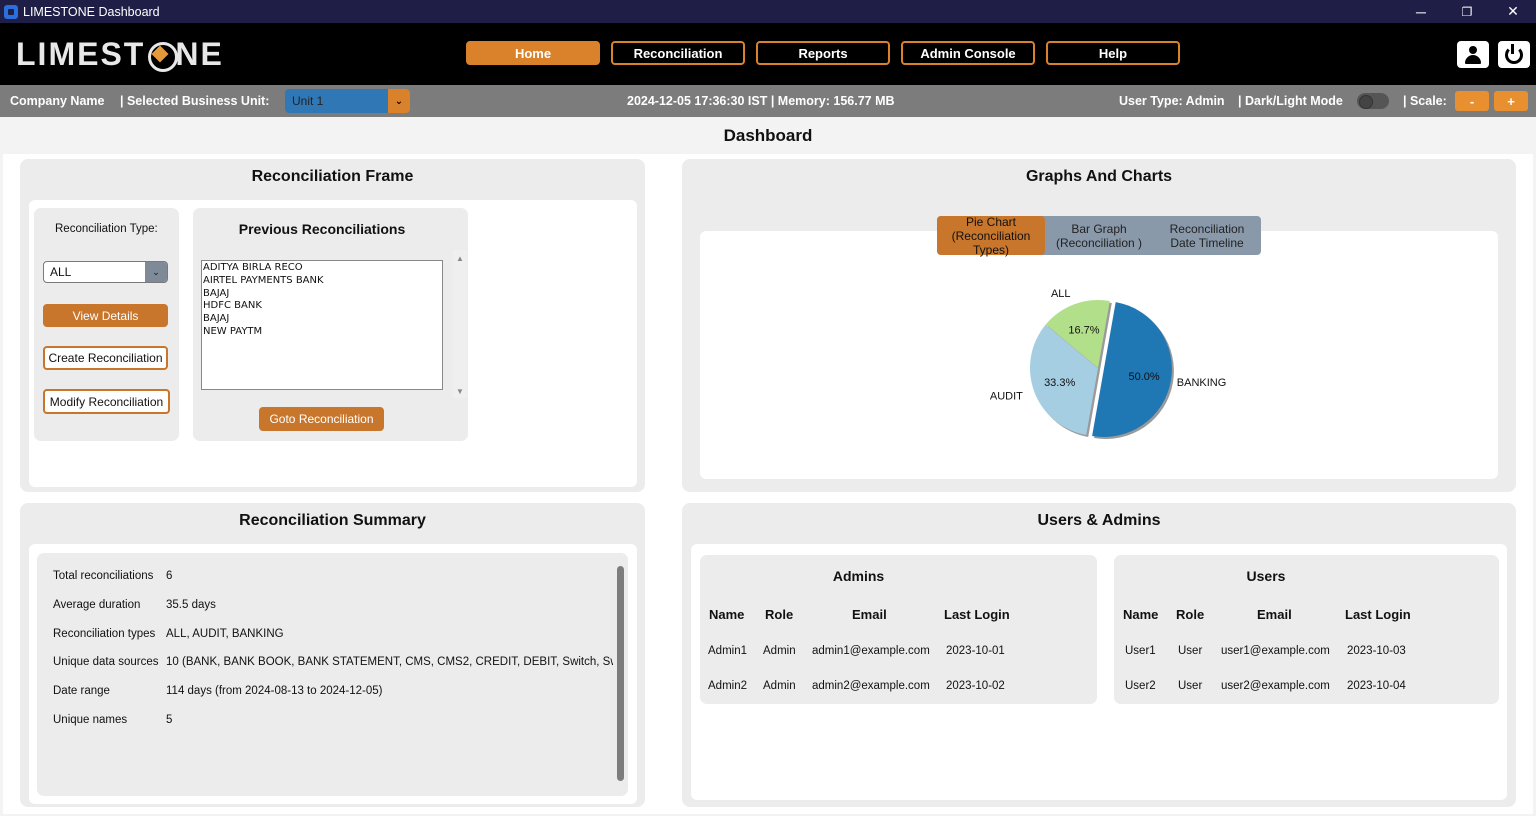  Describe the element at coordinates (322, 332) in the screenshot. I see `list-item: NEW PAYTM` at that location.